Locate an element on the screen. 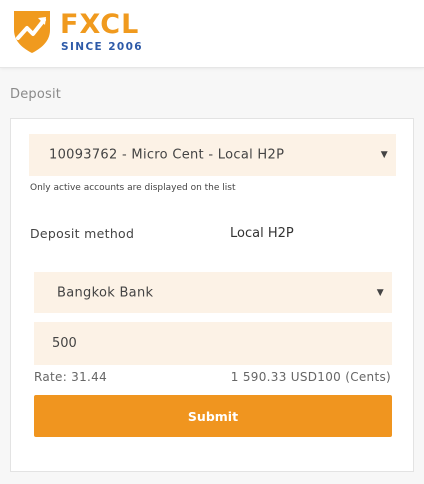 The image size is (424, 484). top-header: FXCL SINCE 2006 is located at coordinates (212, 34).